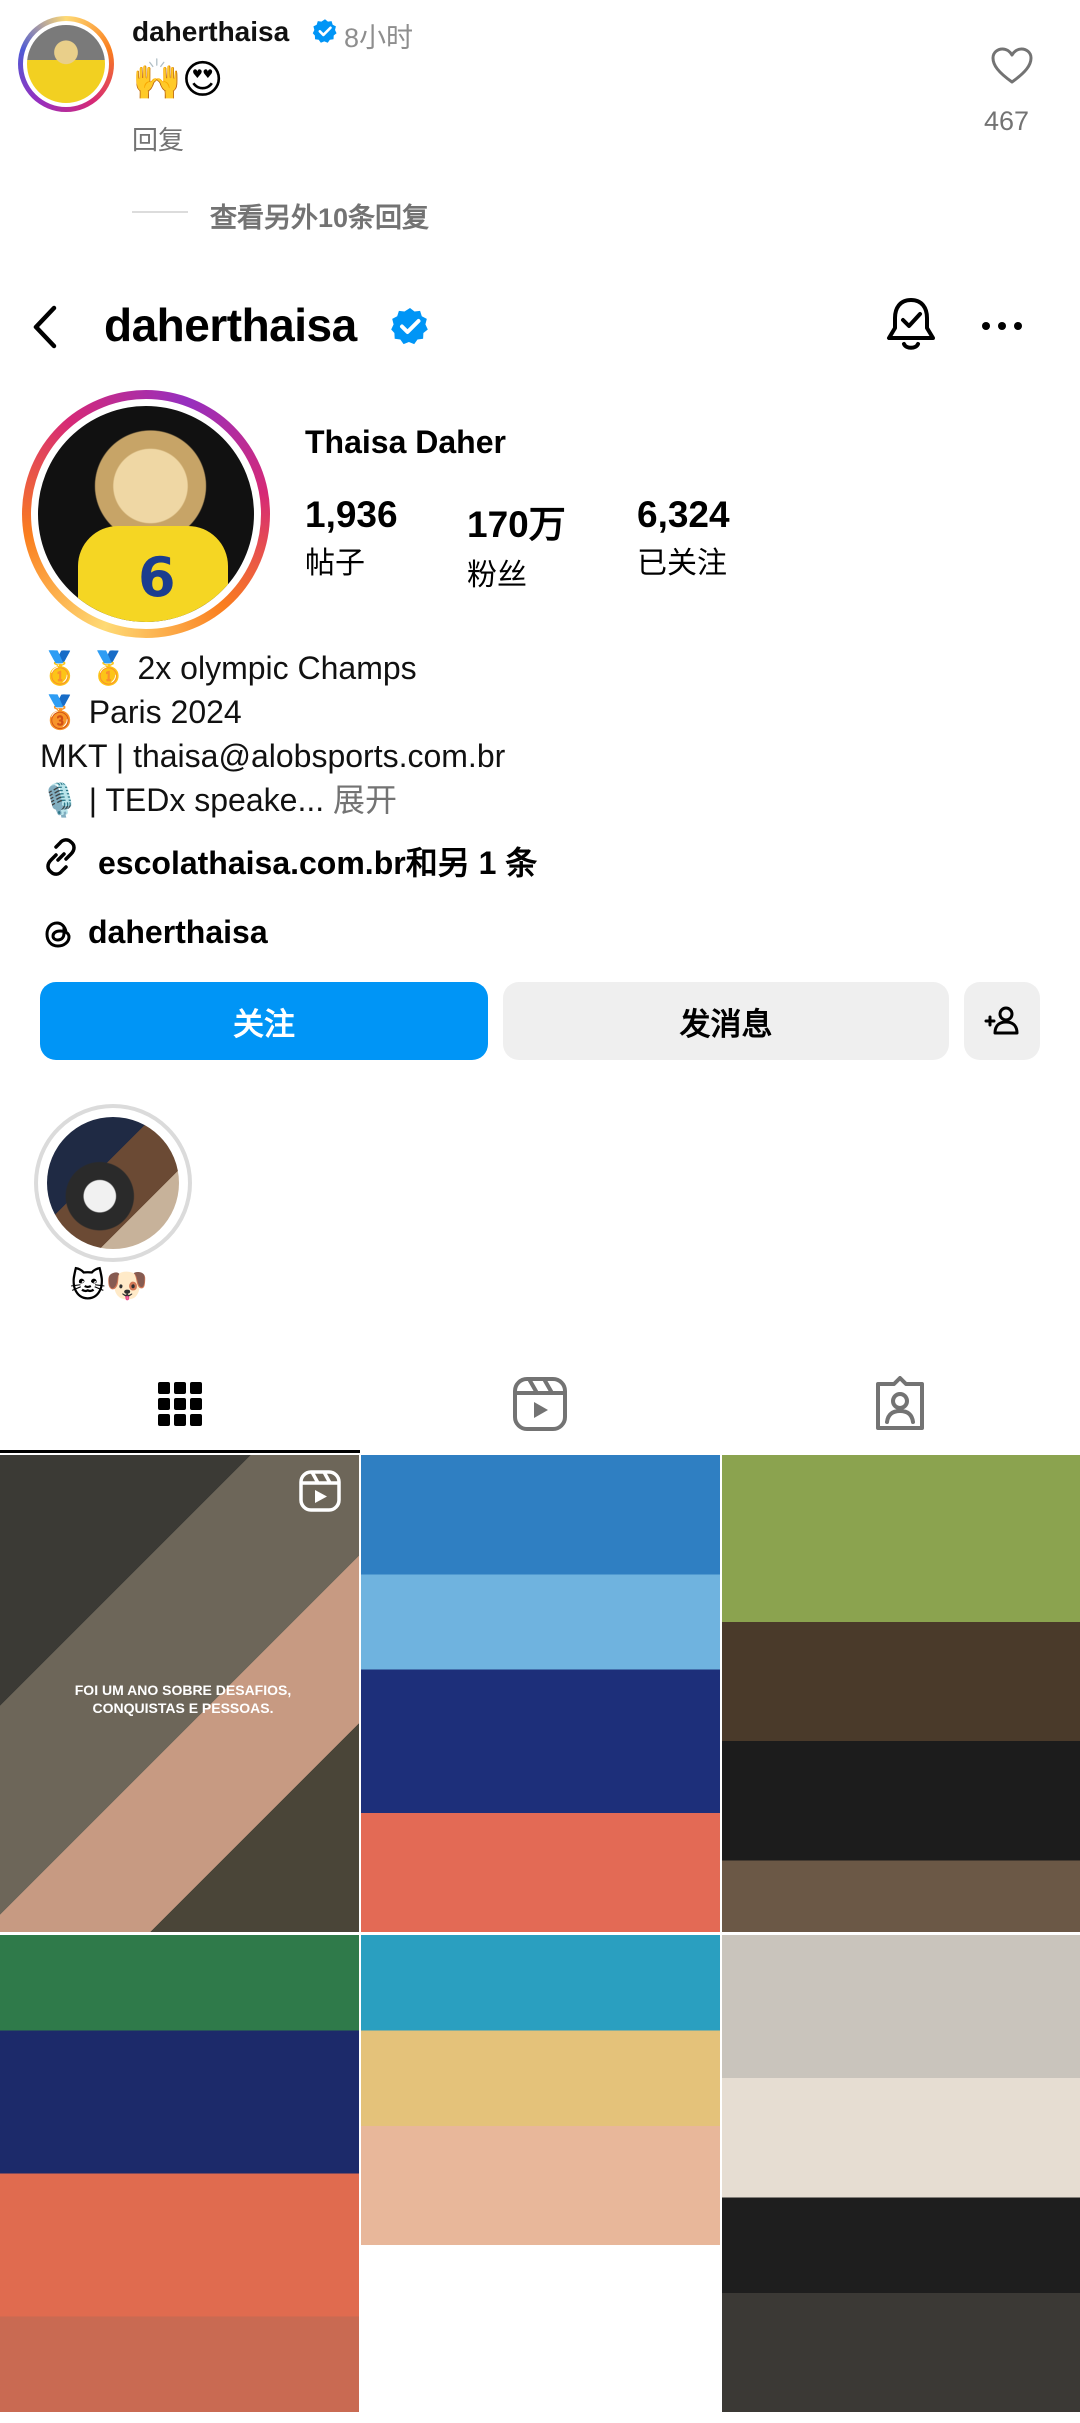 The width and height of the screenshot is (1080, 2423). Describe the element at coordinates (320, 1491) in the screenshot. I see `reel-indicator-icon` at that location.